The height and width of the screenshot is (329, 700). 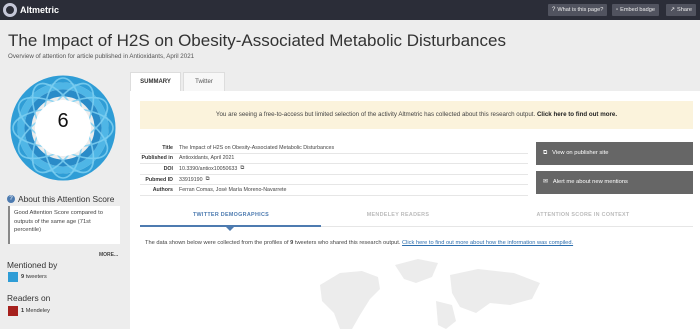 I want to click on envelope-icon: ✉, so click(x=545, y=182).